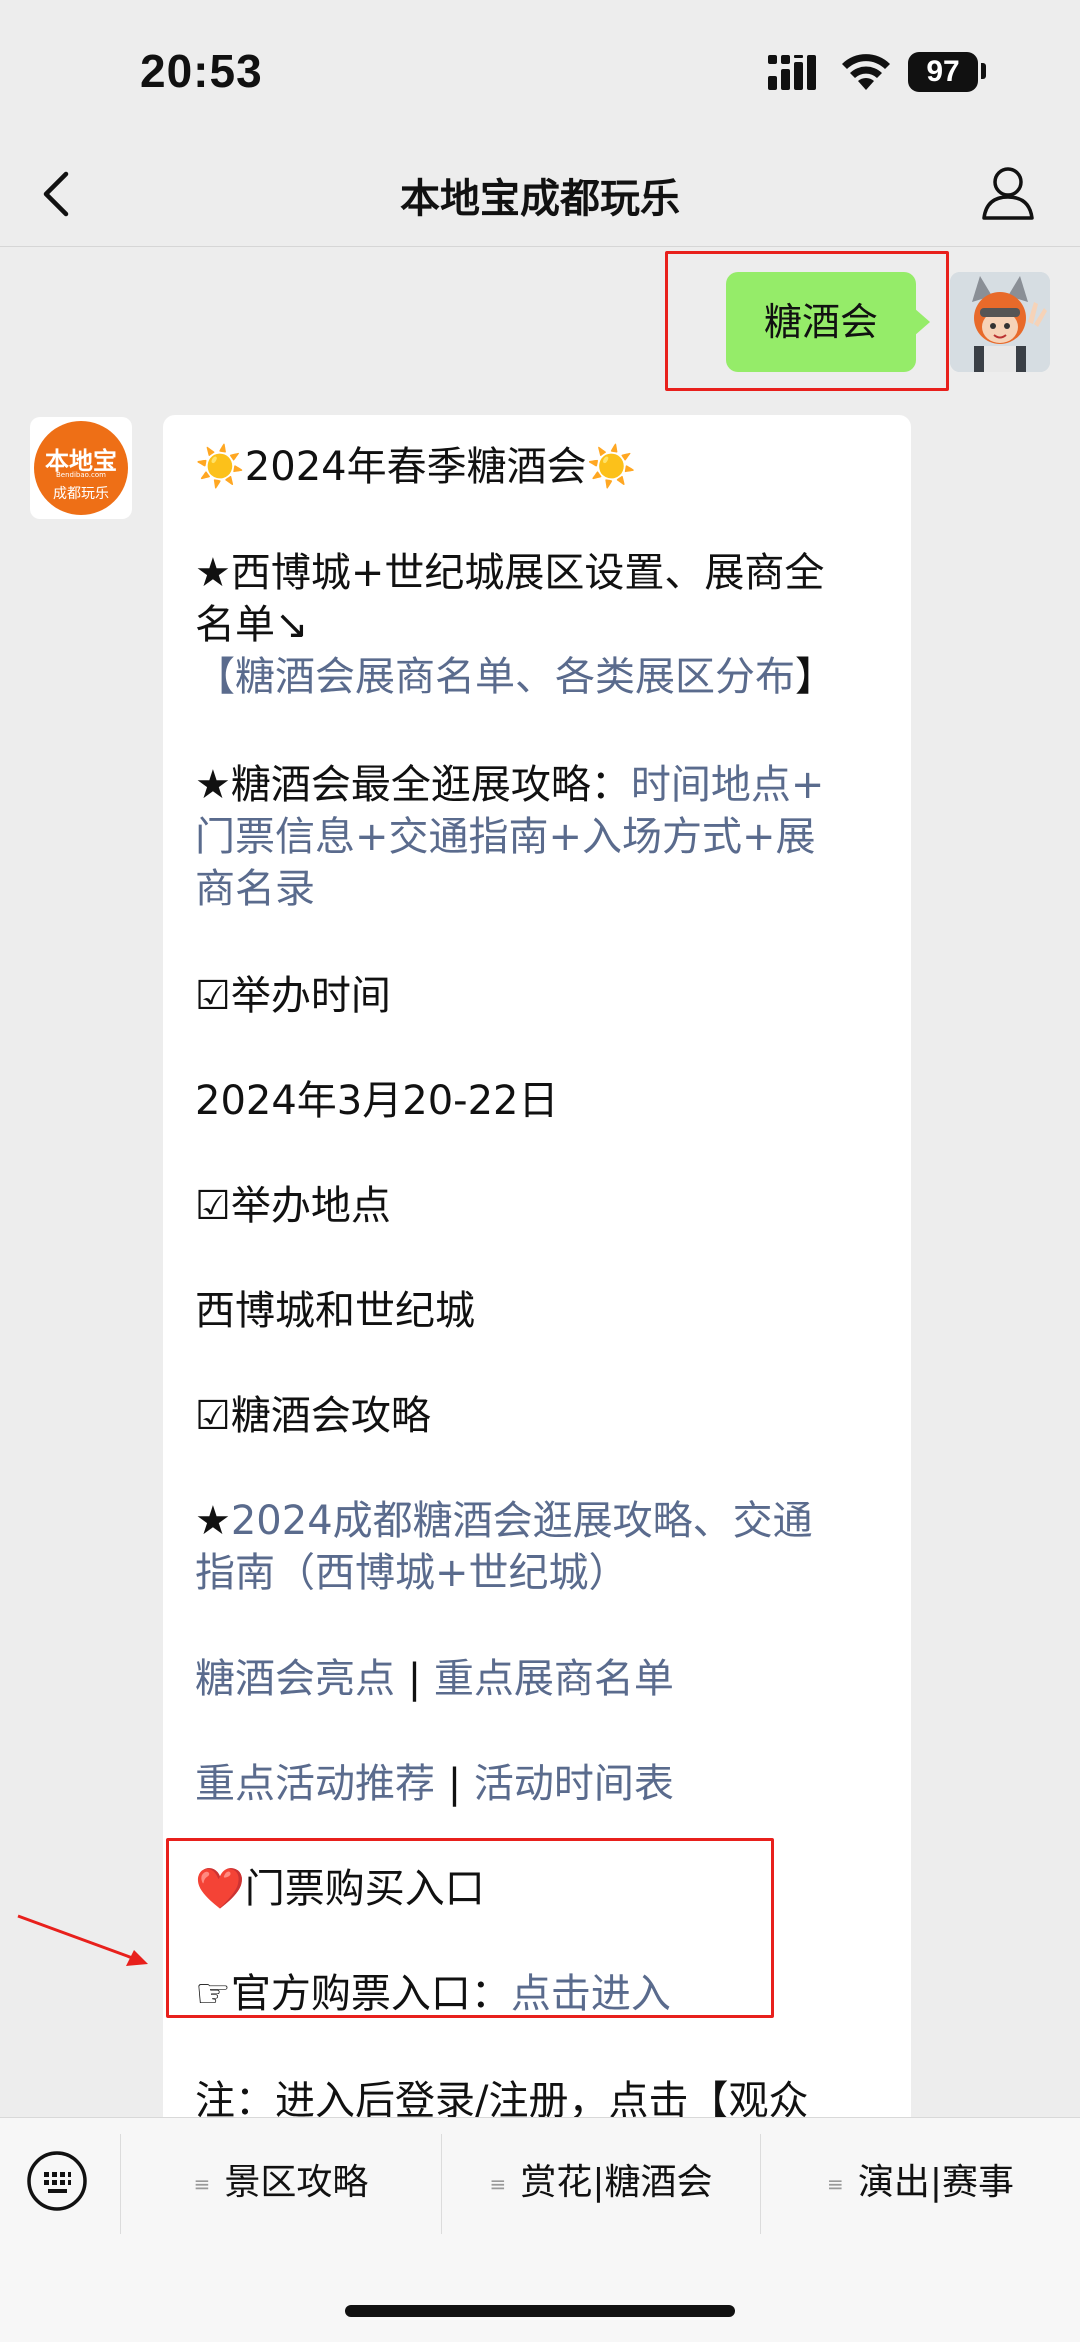 The height and width of the screenshot is (2342, 1080). Describe the element at coordinates (1008, 192) in the screenshot. I see `profile-icon` at that location.